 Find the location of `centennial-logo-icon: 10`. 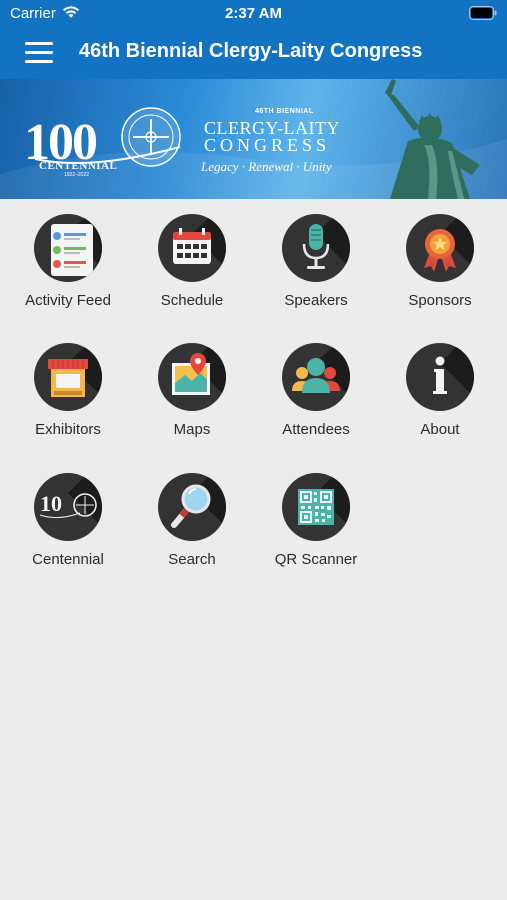

centennial-logo-icon: 10 is located at coordinates (68, 507).